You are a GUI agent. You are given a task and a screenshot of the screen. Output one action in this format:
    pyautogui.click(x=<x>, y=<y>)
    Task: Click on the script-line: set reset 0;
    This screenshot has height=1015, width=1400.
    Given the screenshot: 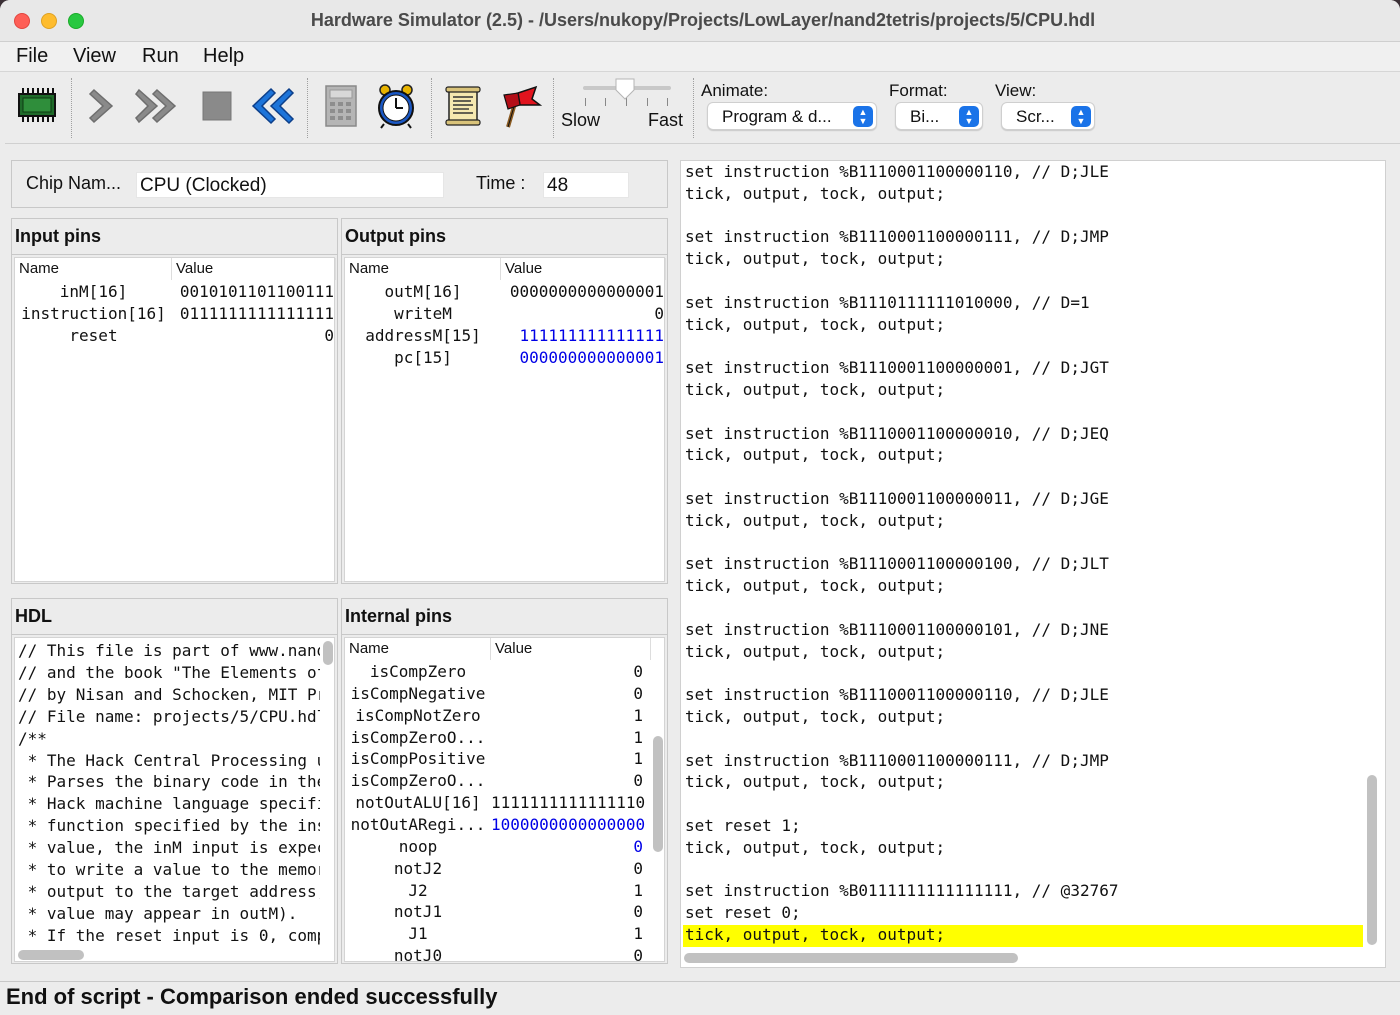 What is the action you would take?
    pyautogui.click(x=743, y=913)
    